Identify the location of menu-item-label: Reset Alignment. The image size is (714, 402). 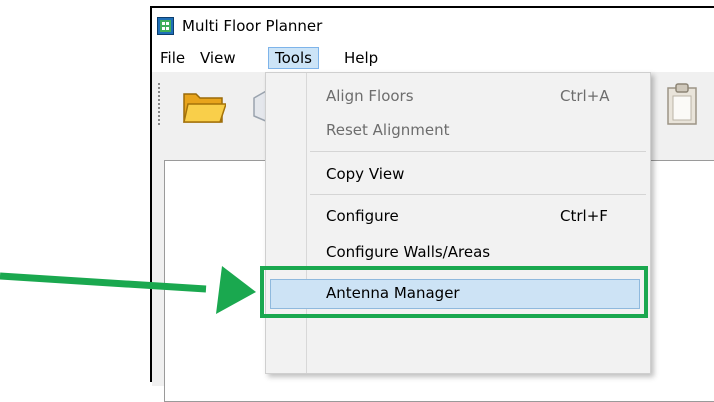
(388, 130).